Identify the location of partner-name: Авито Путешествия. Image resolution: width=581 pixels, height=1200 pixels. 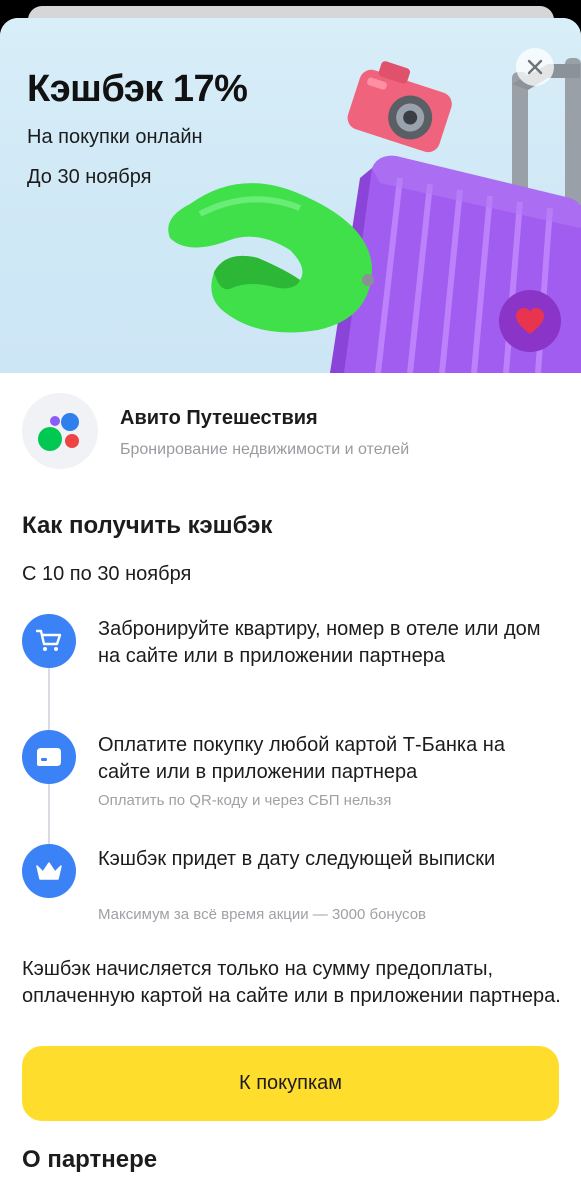
(219, 418).